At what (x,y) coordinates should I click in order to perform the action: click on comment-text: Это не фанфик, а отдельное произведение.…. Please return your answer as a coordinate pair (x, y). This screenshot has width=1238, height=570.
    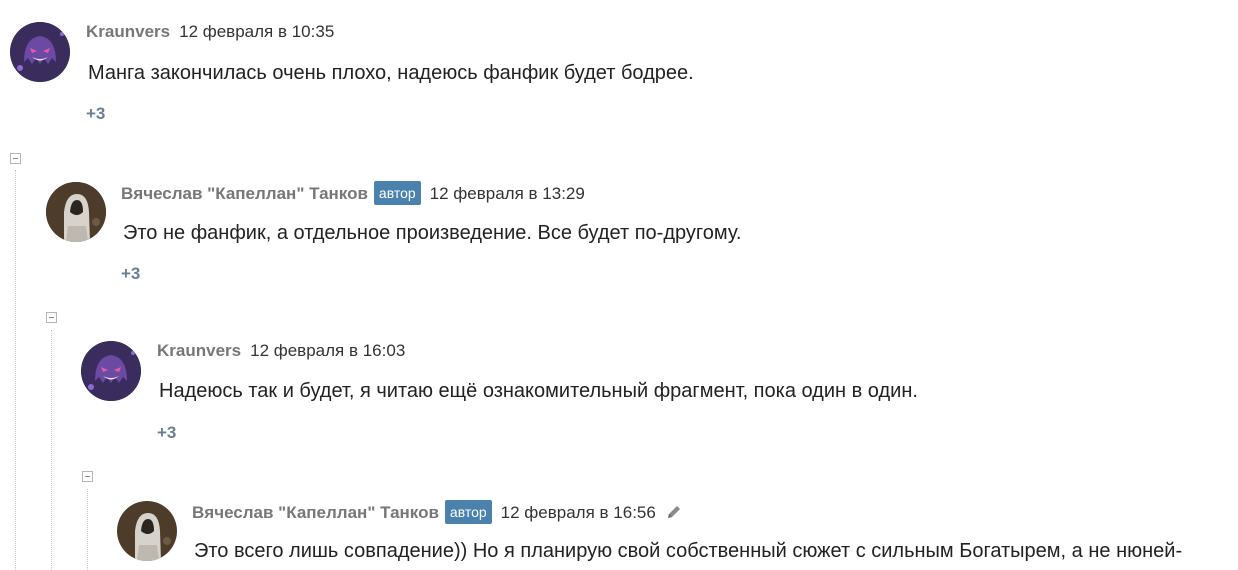
    Looking at the image, I should click on (432, 233).